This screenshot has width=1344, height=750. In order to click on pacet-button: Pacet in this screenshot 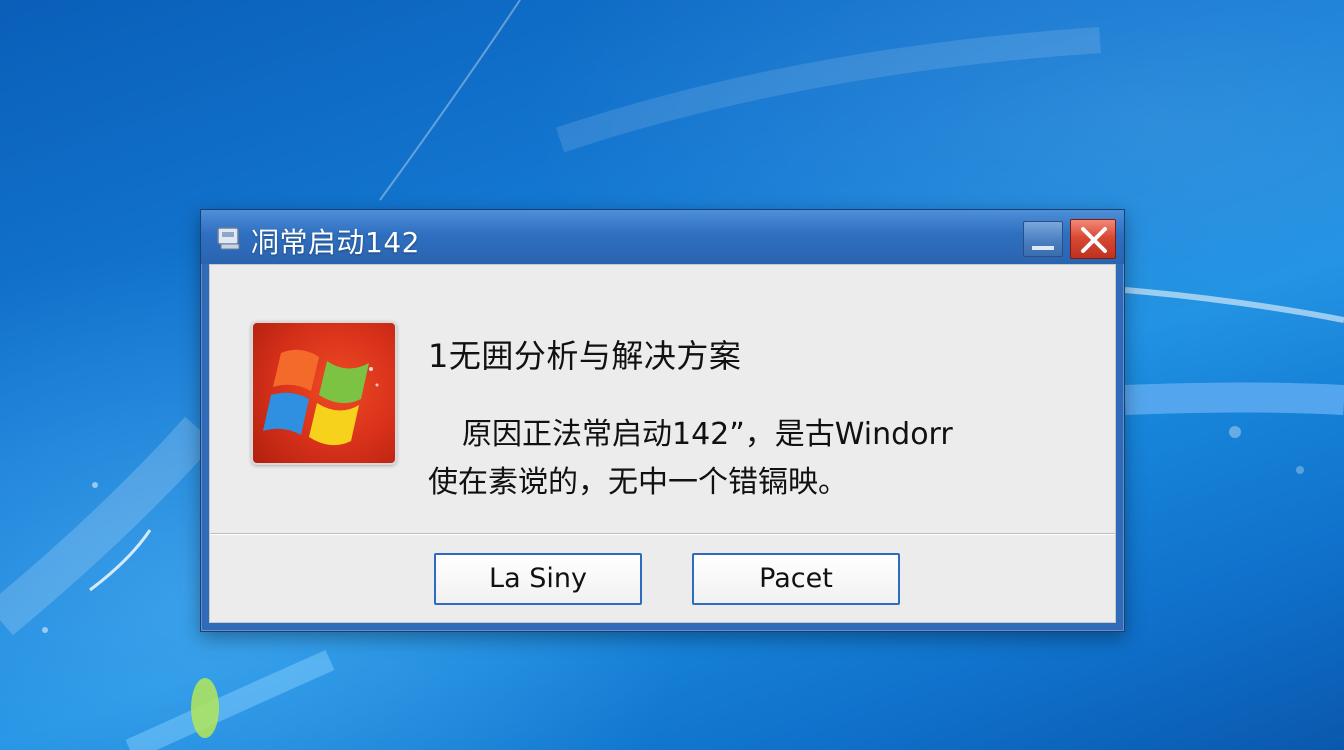, I will do `click(796, 579)`.